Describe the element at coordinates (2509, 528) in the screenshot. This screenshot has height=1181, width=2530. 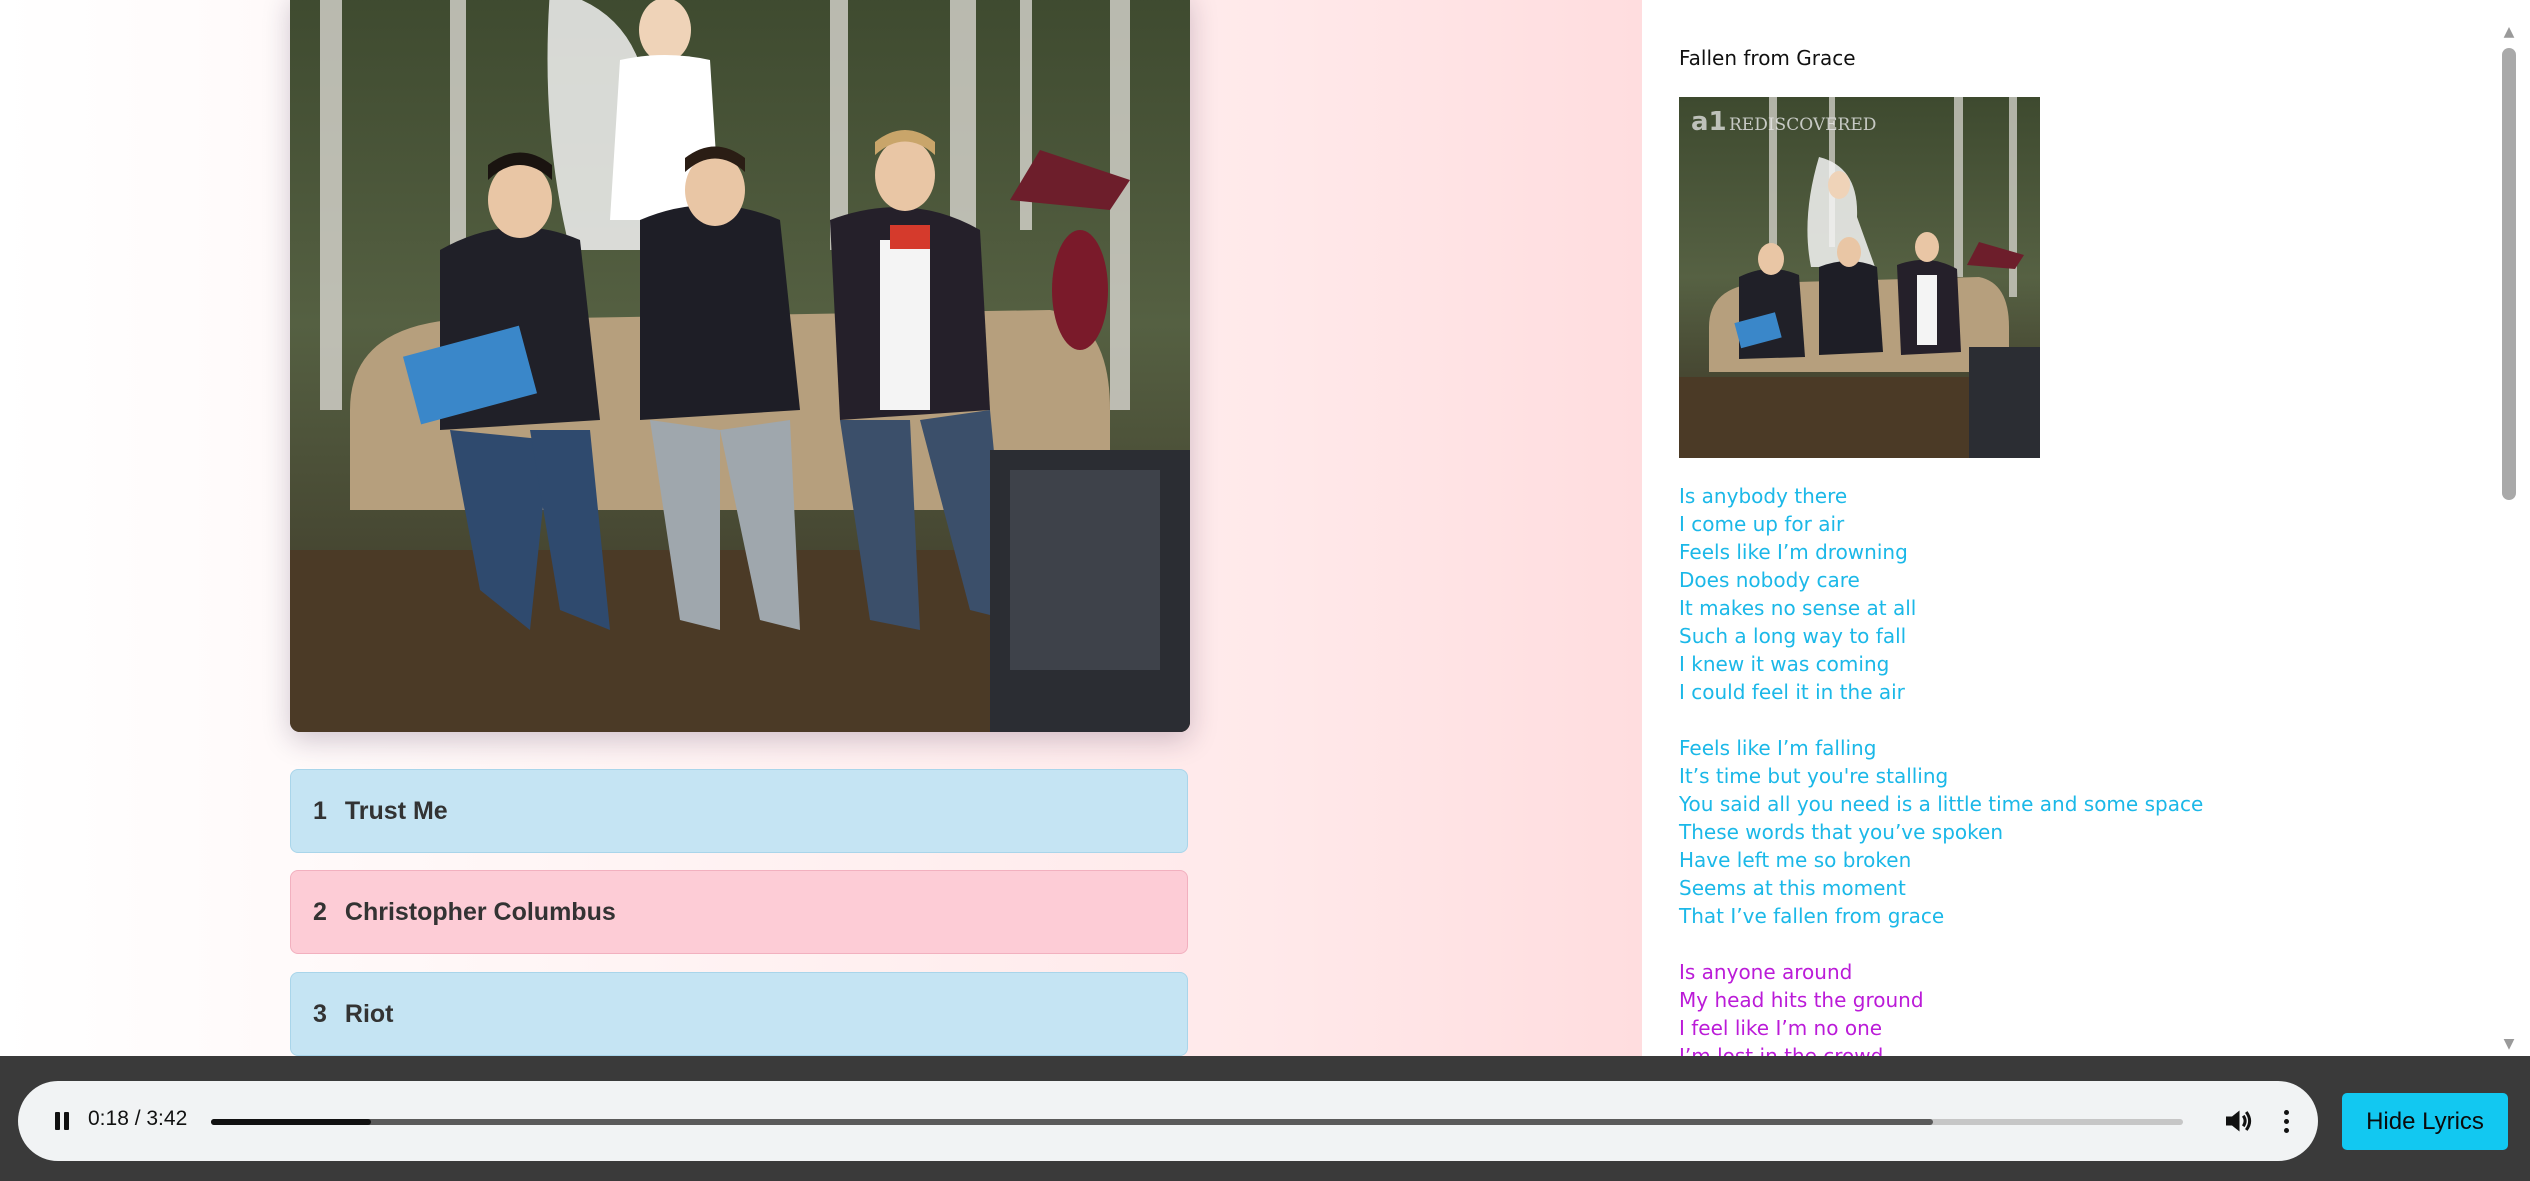
I see `lyrics-scrollbar: ▲ ▼` at that location.